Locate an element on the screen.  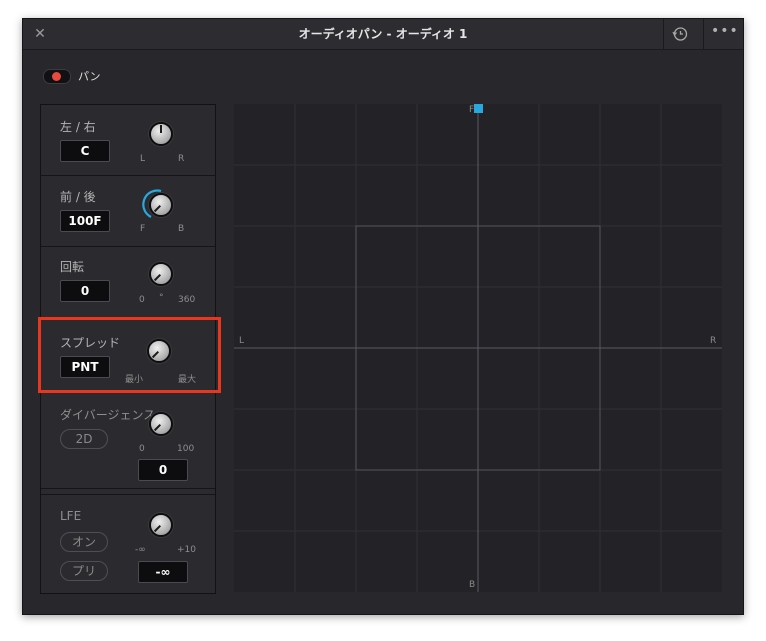
rotation-min-label: 0 is located at coordinates (142, 300).